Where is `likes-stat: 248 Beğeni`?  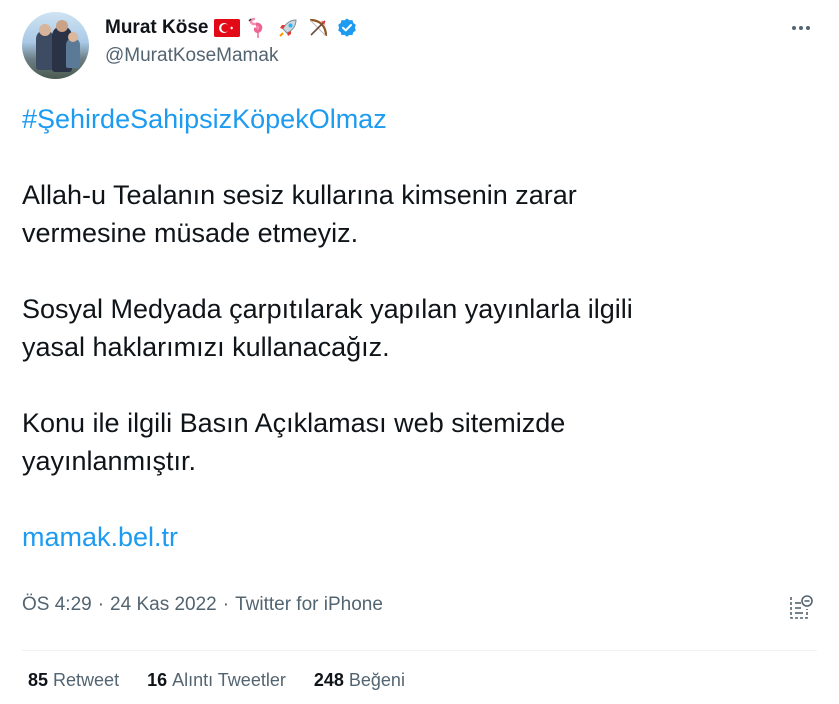
likes-stat: 248 Beğeni is located at coordinates (359, 680).